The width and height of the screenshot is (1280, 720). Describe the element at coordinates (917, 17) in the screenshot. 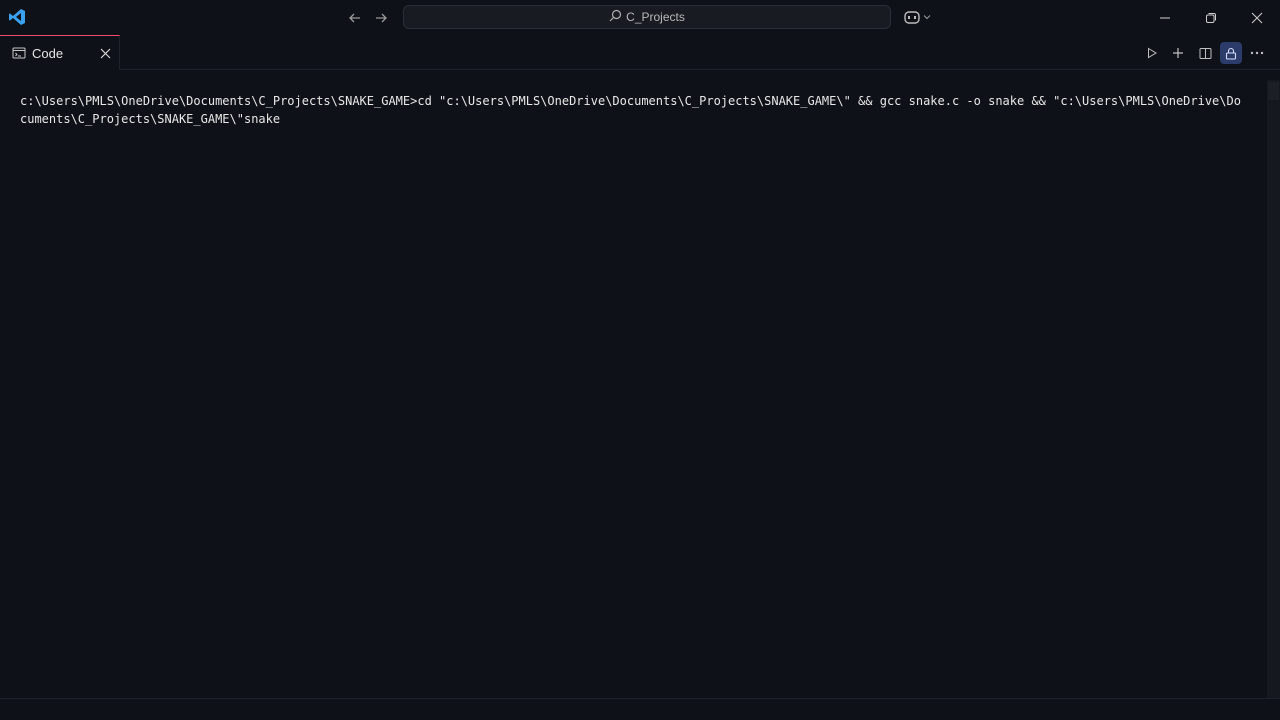

I see `copilot-icon` at that location.